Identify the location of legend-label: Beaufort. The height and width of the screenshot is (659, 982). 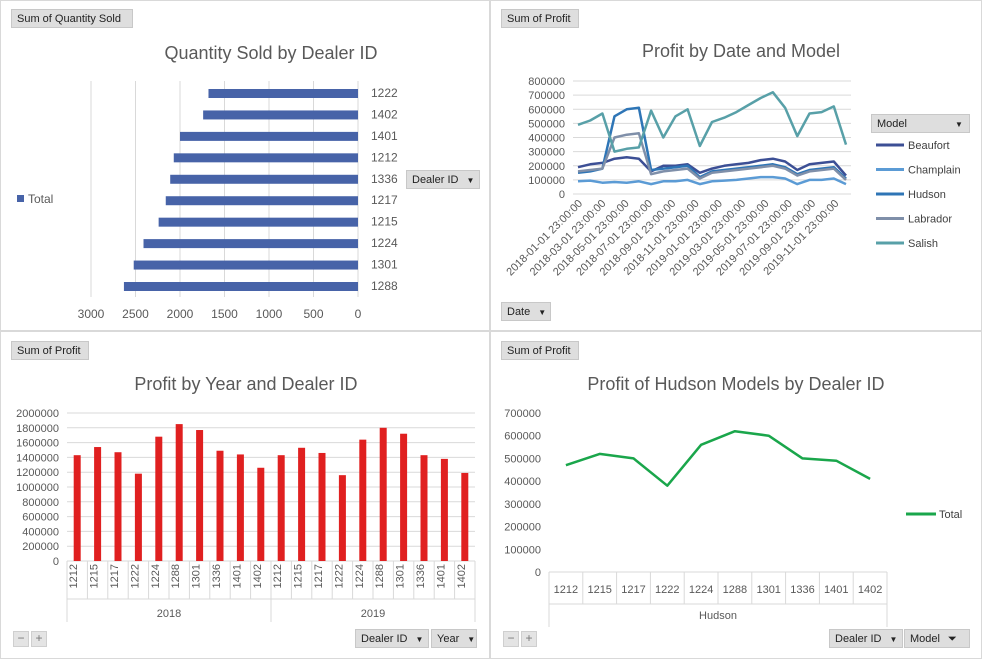
(929, 146).